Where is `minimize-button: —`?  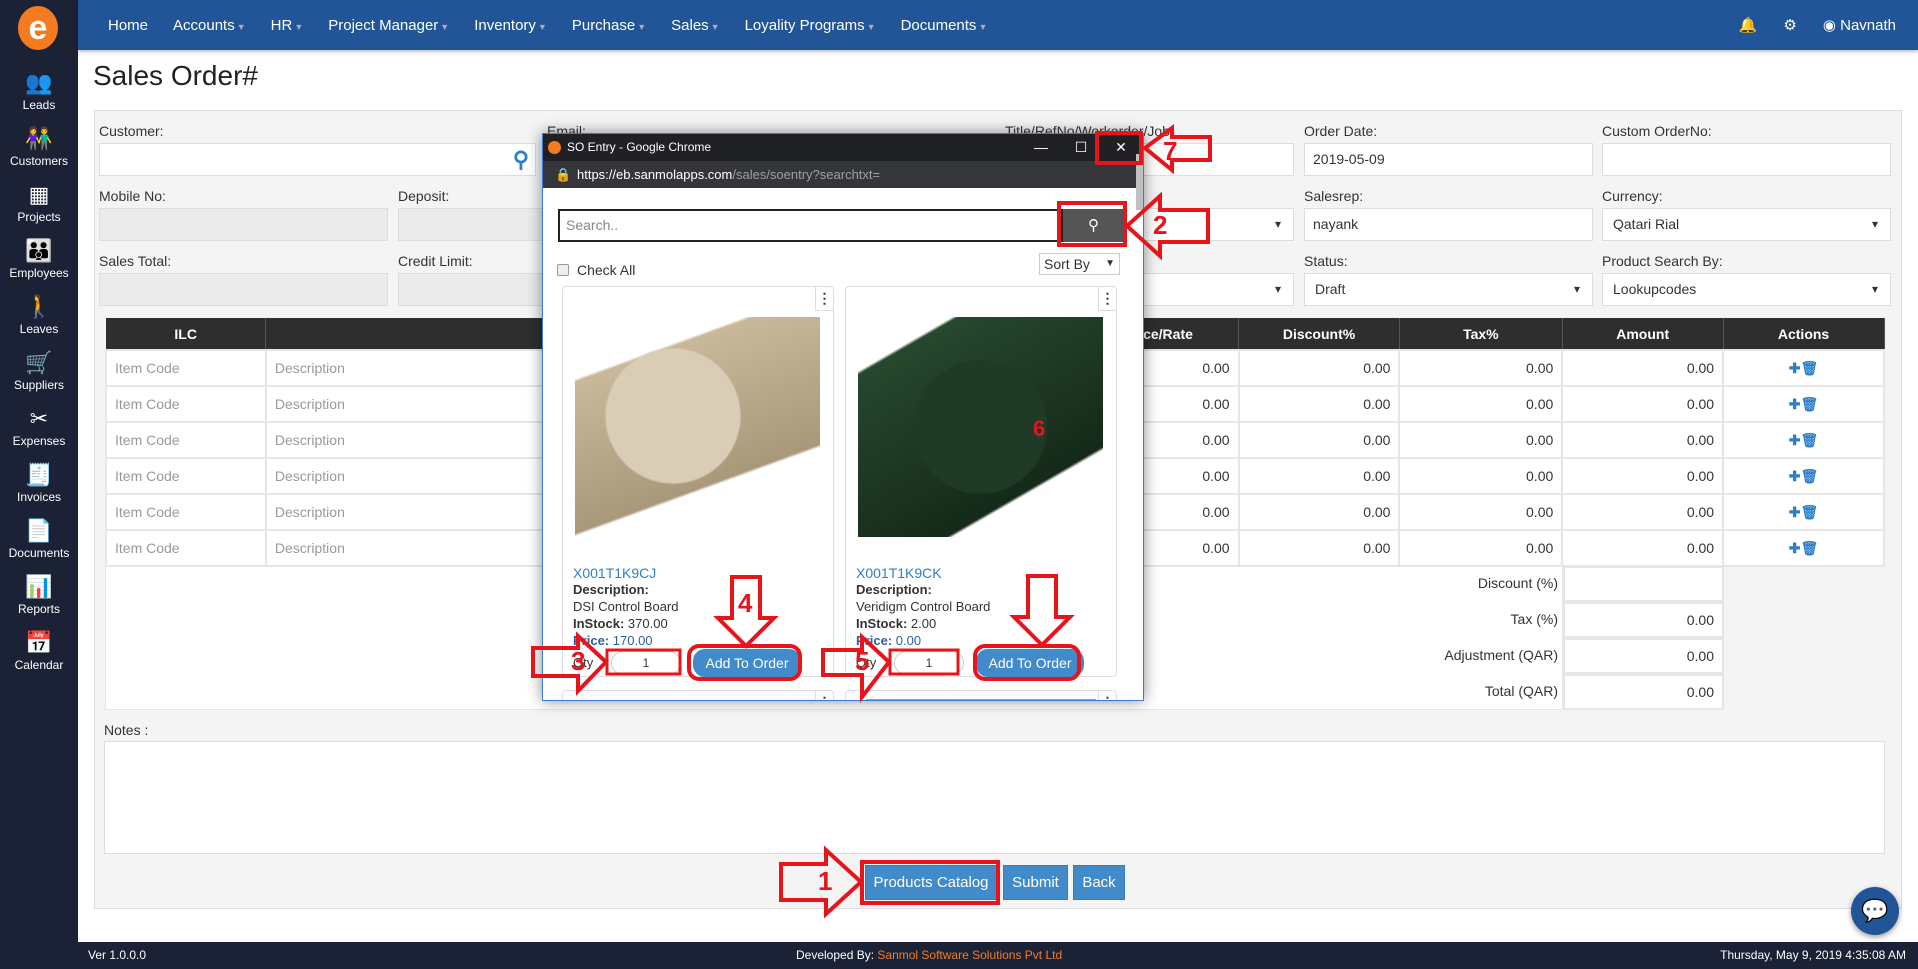 minimize-button: — is located at coordinates (1041, 147).